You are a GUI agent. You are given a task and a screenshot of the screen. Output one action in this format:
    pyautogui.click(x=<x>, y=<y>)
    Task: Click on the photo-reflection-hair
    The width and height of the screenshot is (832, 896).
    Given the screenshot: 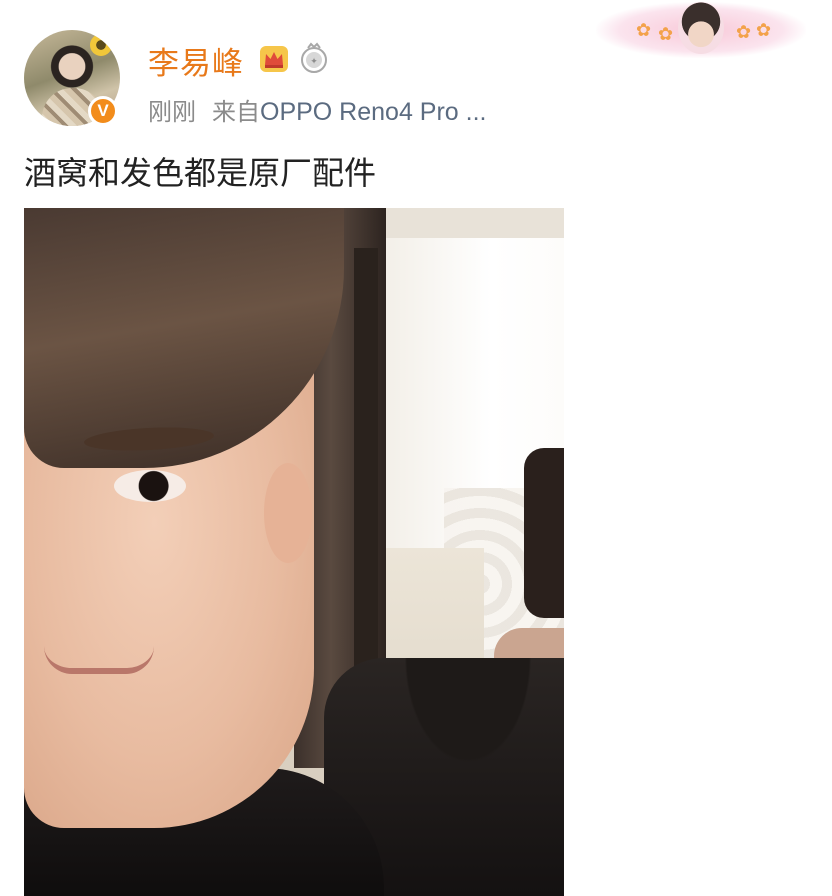 What is the action you would take?
    pyautogui.click(x=544, y=533)
    